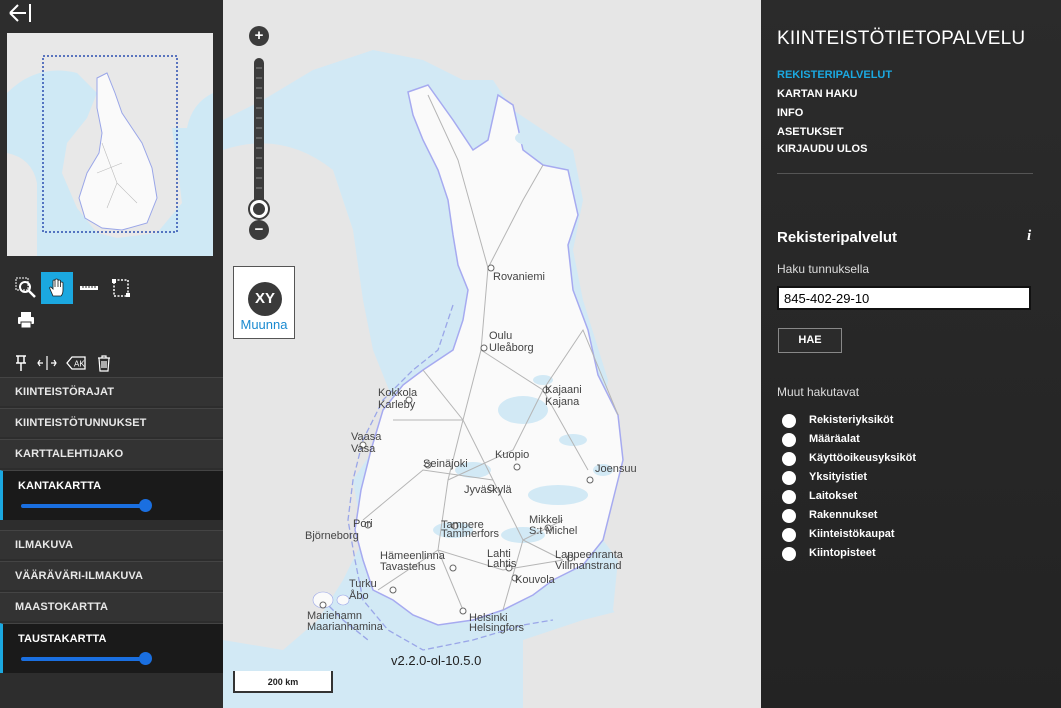 This screenshot has width=1061, height=708. Describe the element at coordinates (445, 464) in the screenshot. I see `city-label: Seinäjoki` at that location.